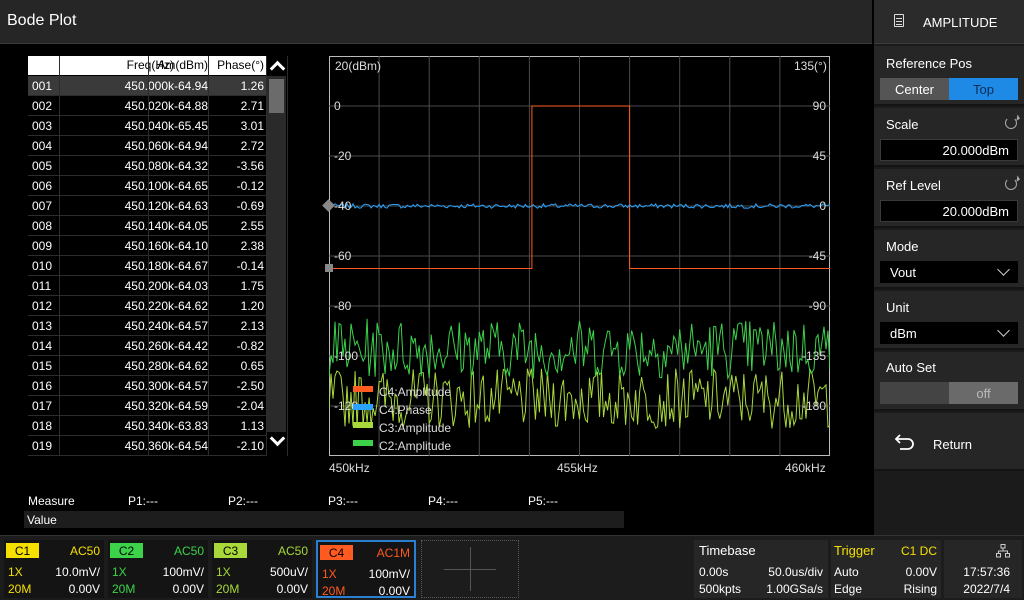 The height and width of the screenshot is (600, 1024). What do you see at coordinates (42, 266) in the screenshot?
I see `row-index: 010` at bounding box center [42, 266].